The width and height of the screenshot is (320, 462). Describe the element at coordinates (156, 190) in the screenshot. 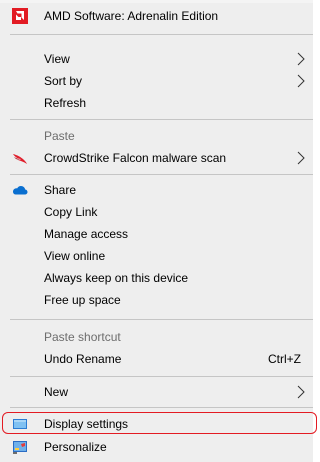

I see `menu-item-share: Share` at that location.